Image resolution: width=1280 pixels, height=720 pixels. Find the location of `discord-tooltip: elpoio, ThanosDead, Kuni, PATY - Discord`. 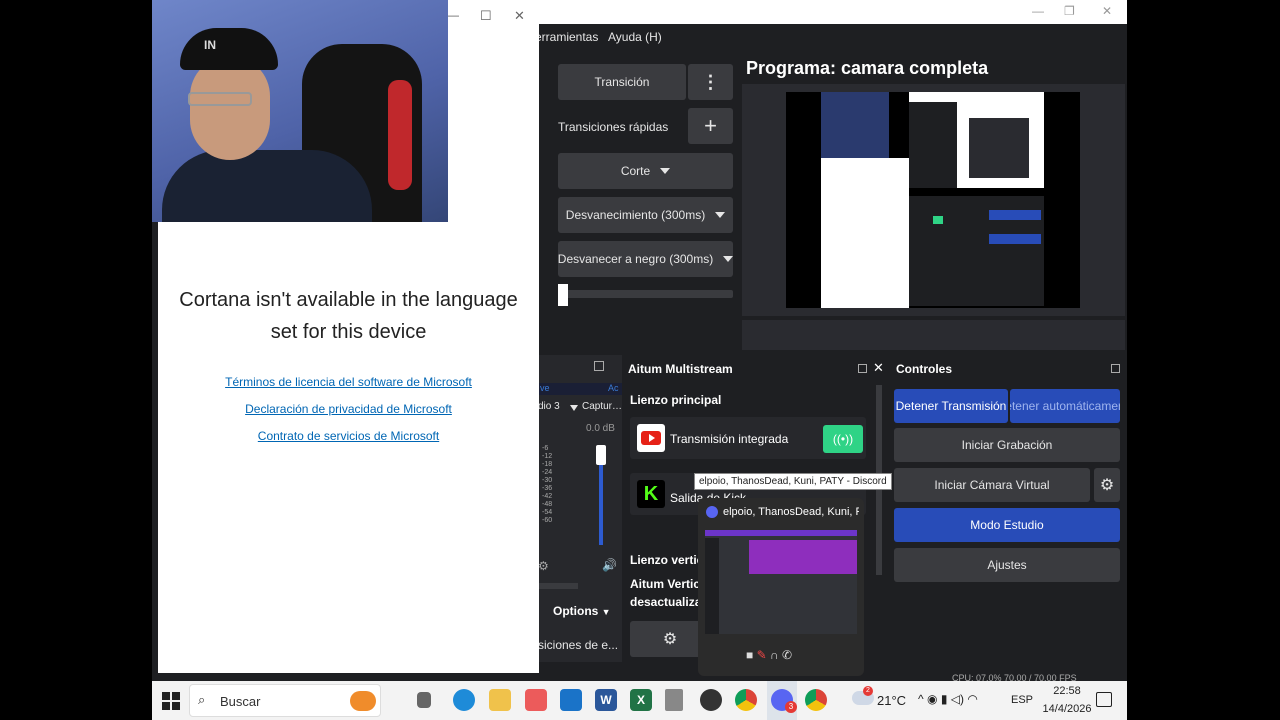

discord-tooltip: elpoio, ThanosDead, Kuni, PATY - Discord is located at coordinates (793, 481).